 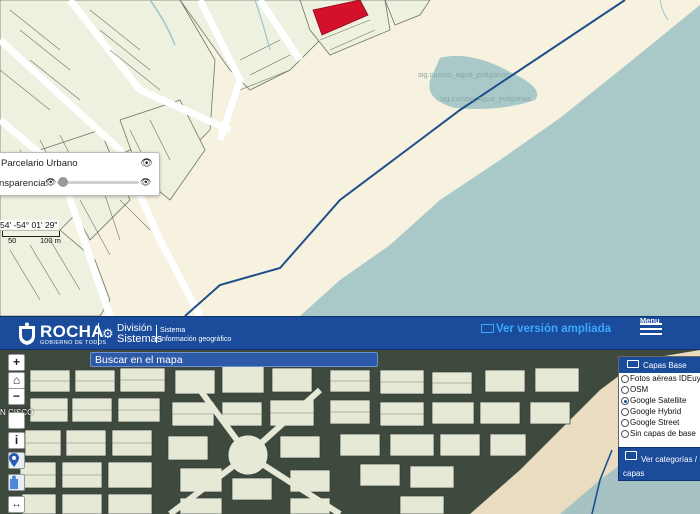 What do you see at coordinates (463, 74) in the screenshot?
I see `water-label-1: sig.cursos_agua_poligonos` at bounding box center [463, 74].